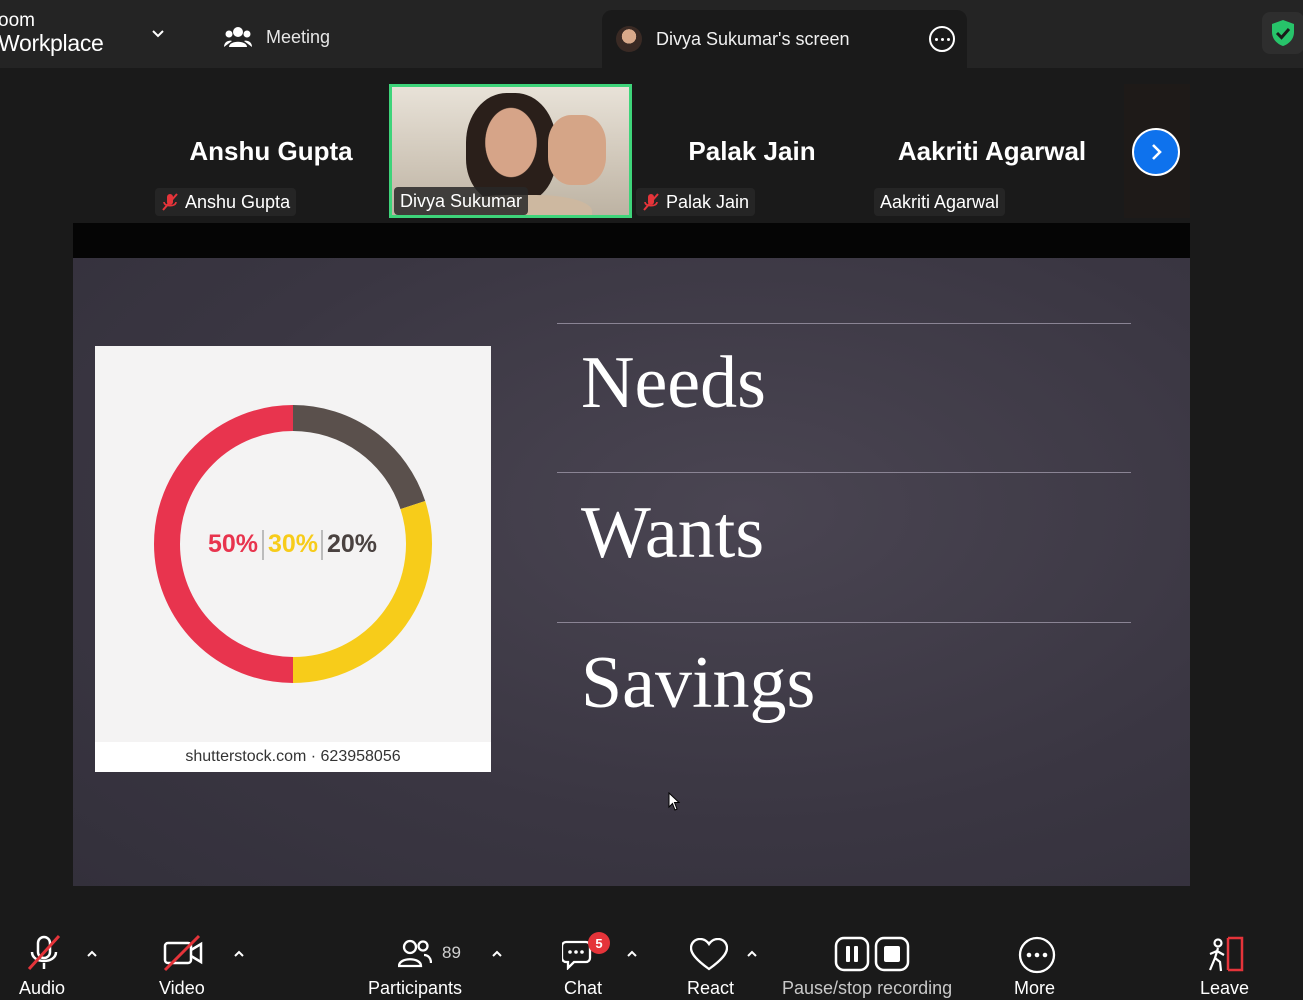  Describe the element at coordinates (872, 954) in the screenshot. I see `pause-stop-recording-icon` at that location.